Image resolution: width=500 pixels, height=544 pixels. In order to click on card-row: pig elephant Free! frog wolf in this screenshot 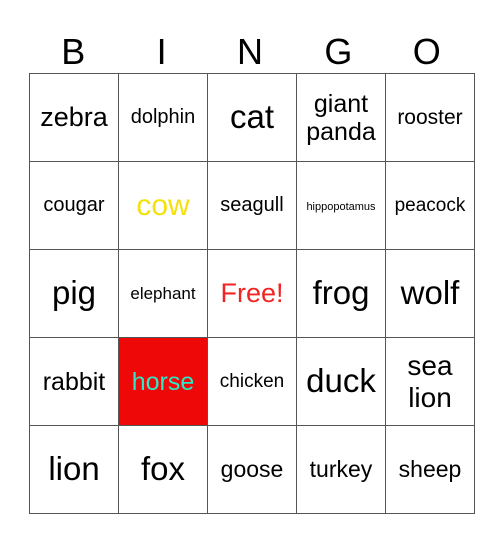, I will do `click(252, 293)`.